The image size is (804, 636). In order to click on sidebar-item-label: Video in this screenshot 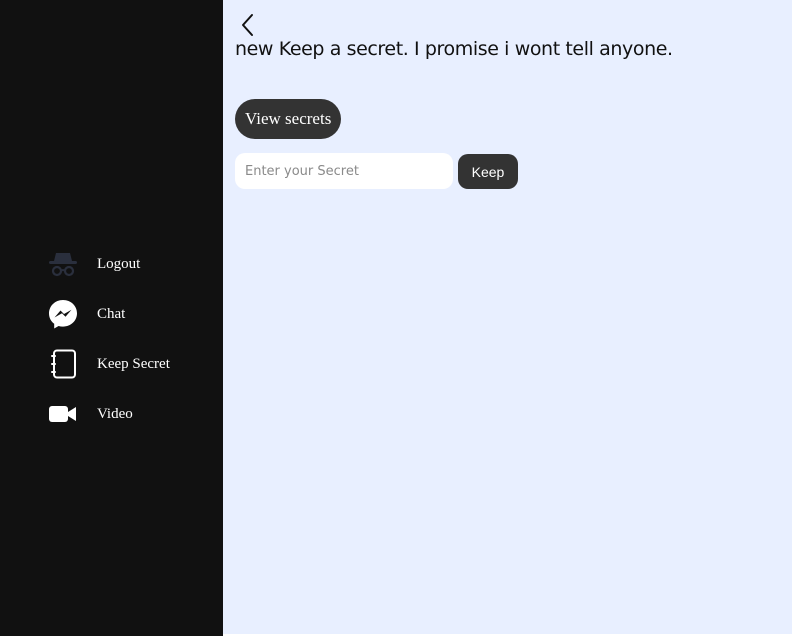, I will do `click(115, 413)`.